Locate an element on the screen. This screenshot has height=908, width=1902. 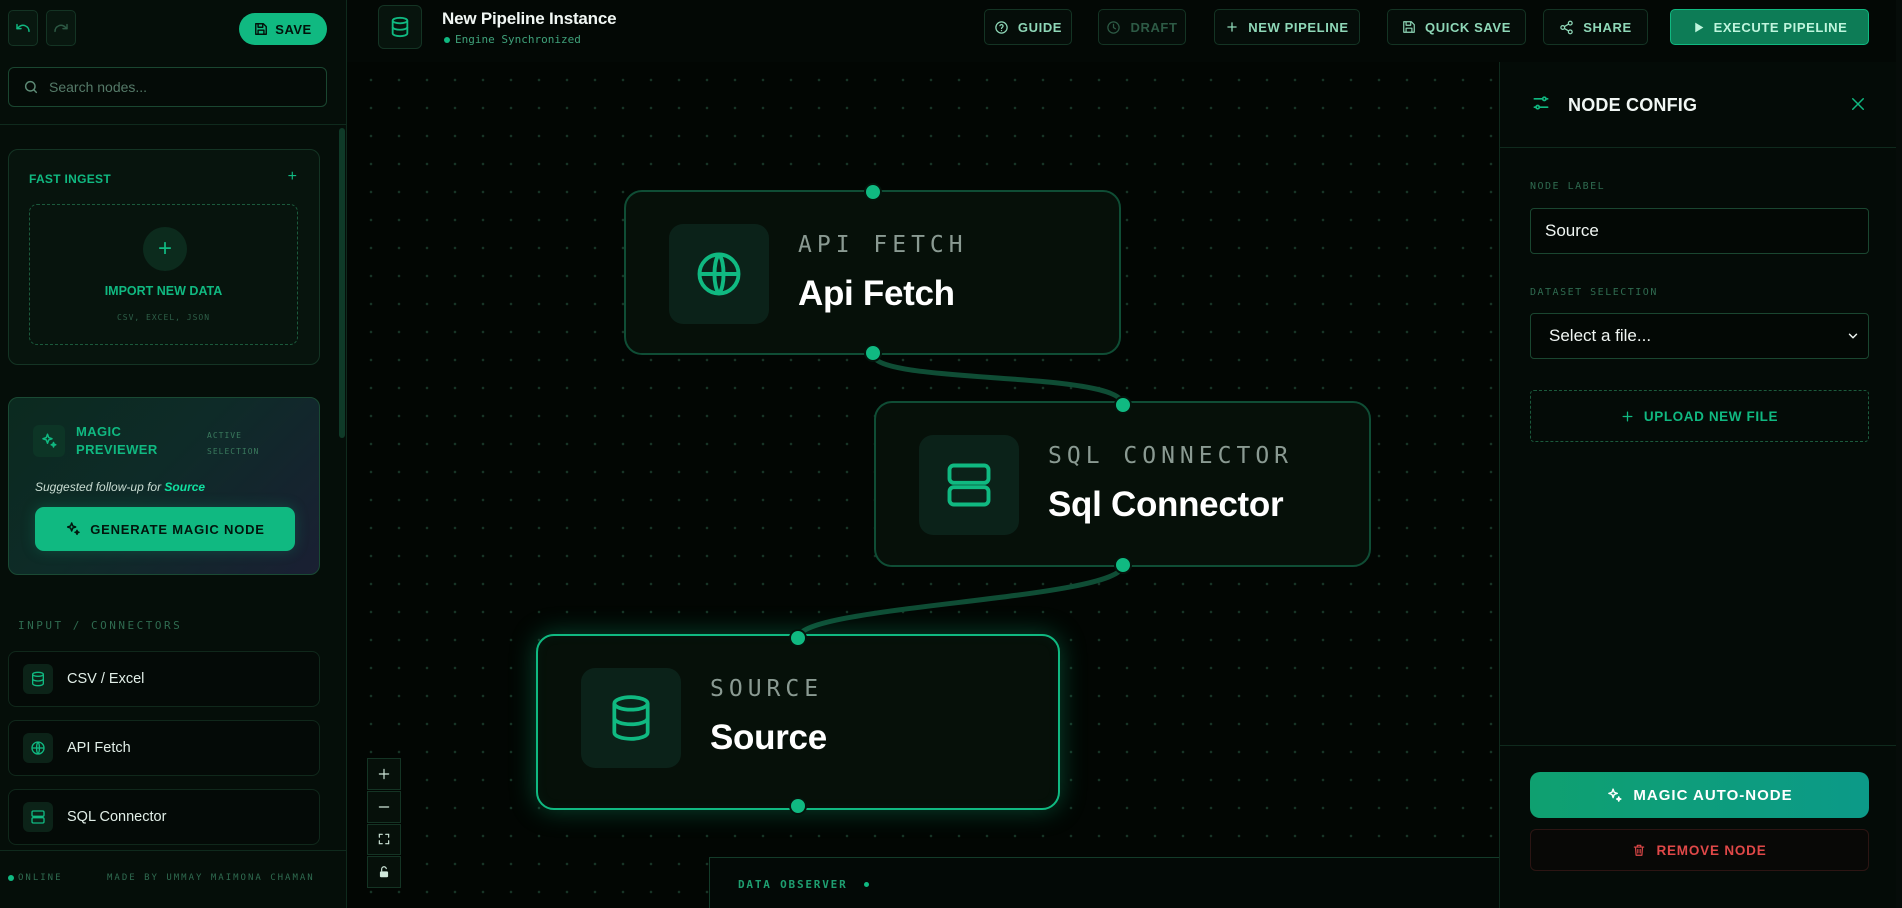
close-config-button is located at coordinates (1858, 104).